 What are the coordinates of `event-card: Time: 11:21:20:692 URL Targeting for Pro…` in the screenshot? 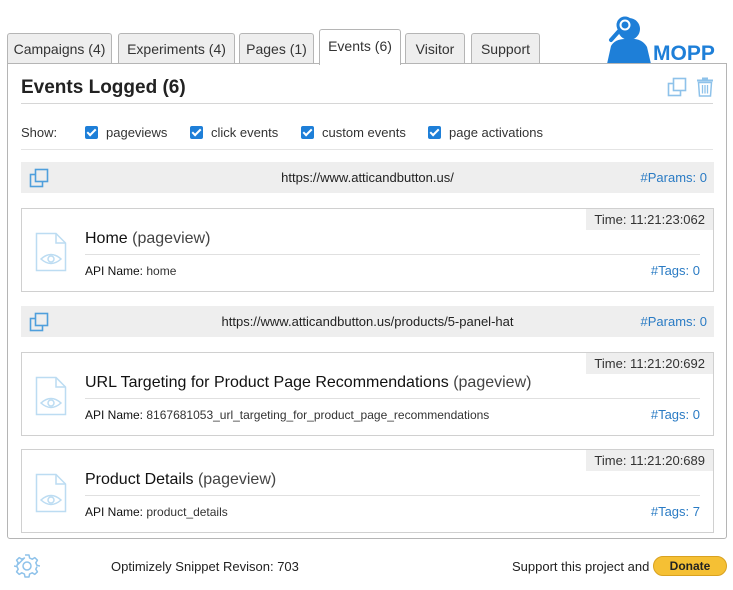 It's located at (367, 394).